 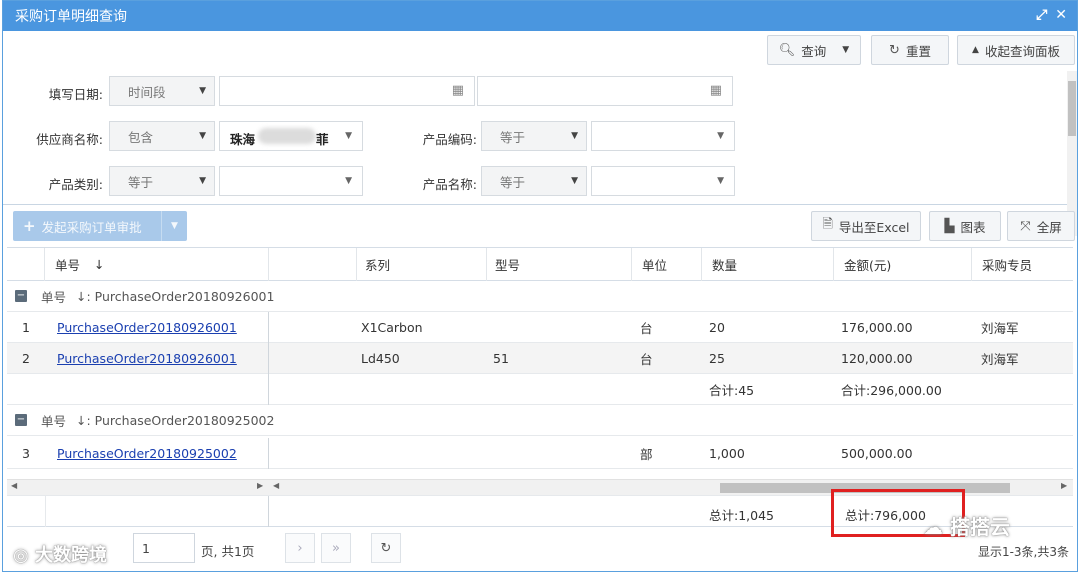 What do you see at coordinates (91, 227) in the screenshot?
I see `start-approval-label: 发起采购订单审批` at bounding box center [91, 227].